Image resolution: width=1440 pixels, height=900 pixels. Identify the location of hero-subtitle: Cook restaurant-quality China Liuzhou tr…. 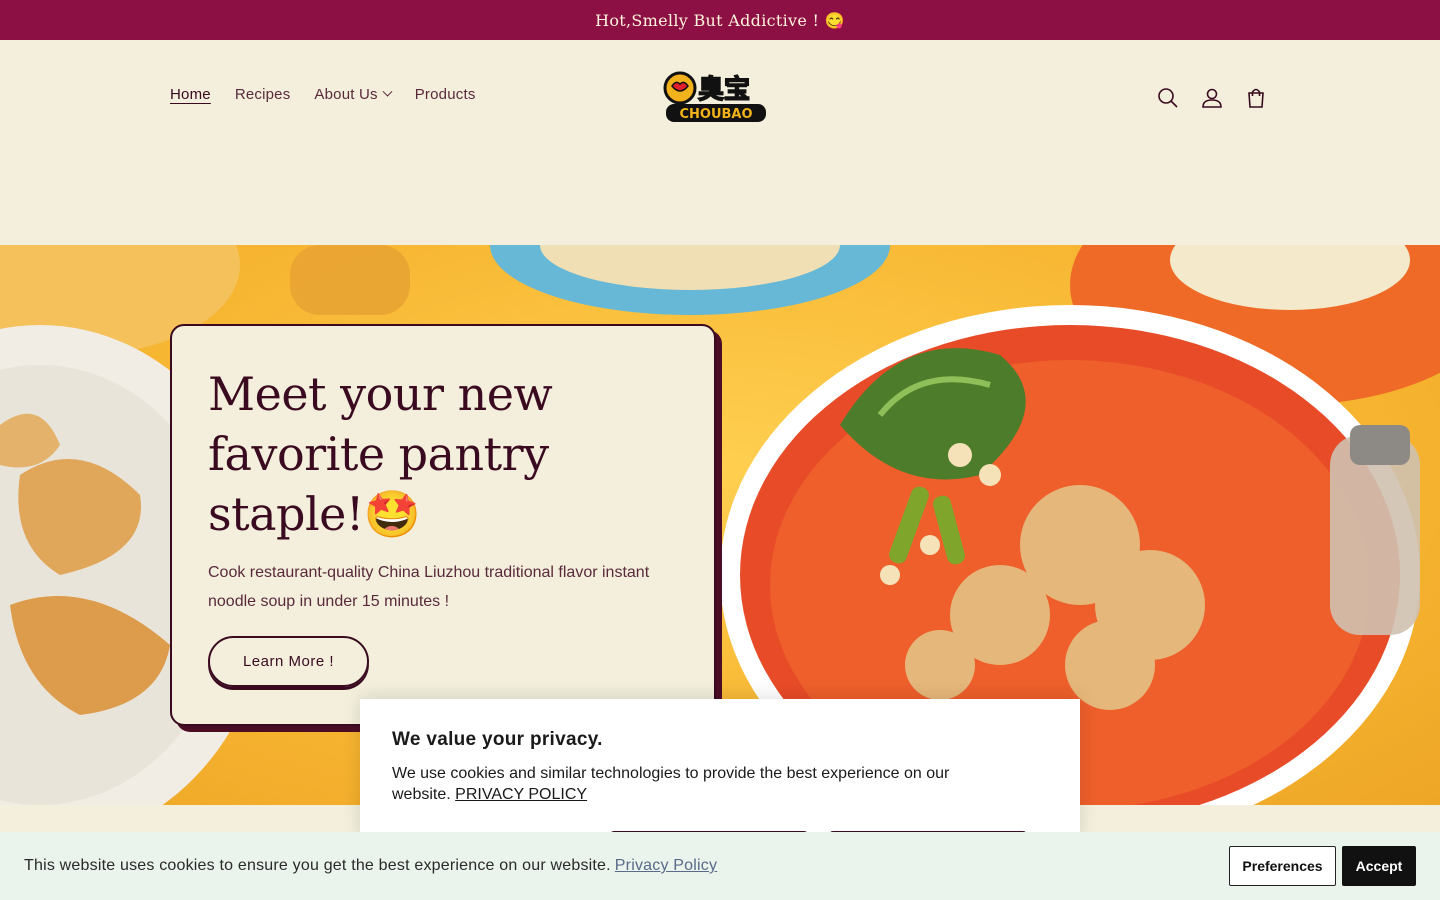
(429, 587).